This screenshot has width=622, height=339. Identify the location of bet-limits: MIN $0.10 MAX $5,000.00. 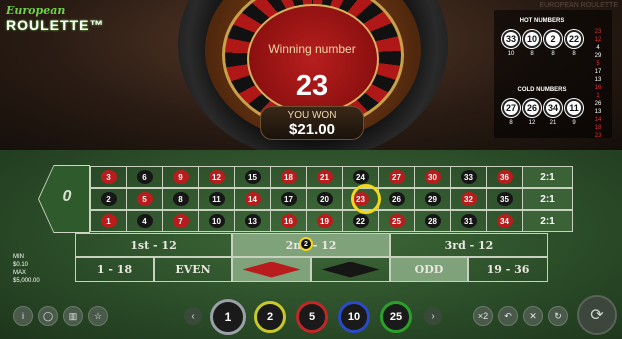
(26, 269).